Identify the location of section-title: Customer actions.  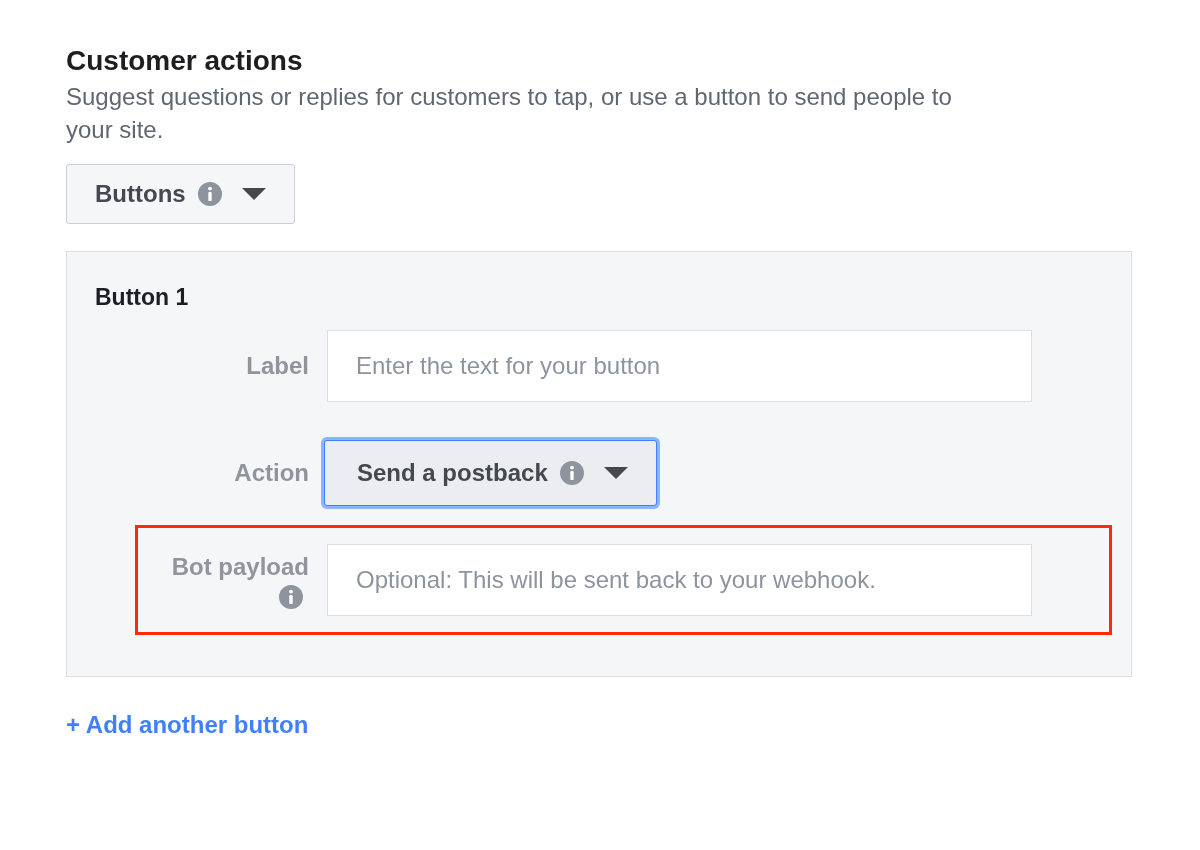
(185, 61).